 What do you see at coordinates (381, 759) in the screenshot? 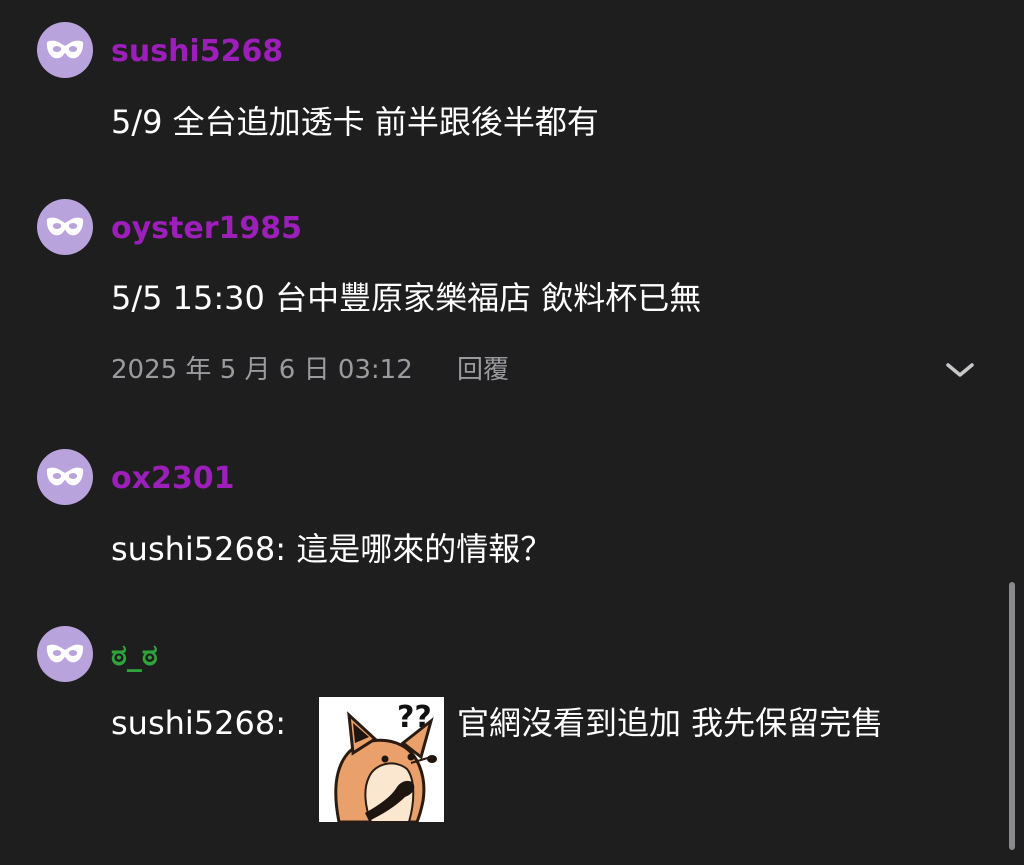
I see `confused-fox-sticker: ??` at bounding box center [381, 759].